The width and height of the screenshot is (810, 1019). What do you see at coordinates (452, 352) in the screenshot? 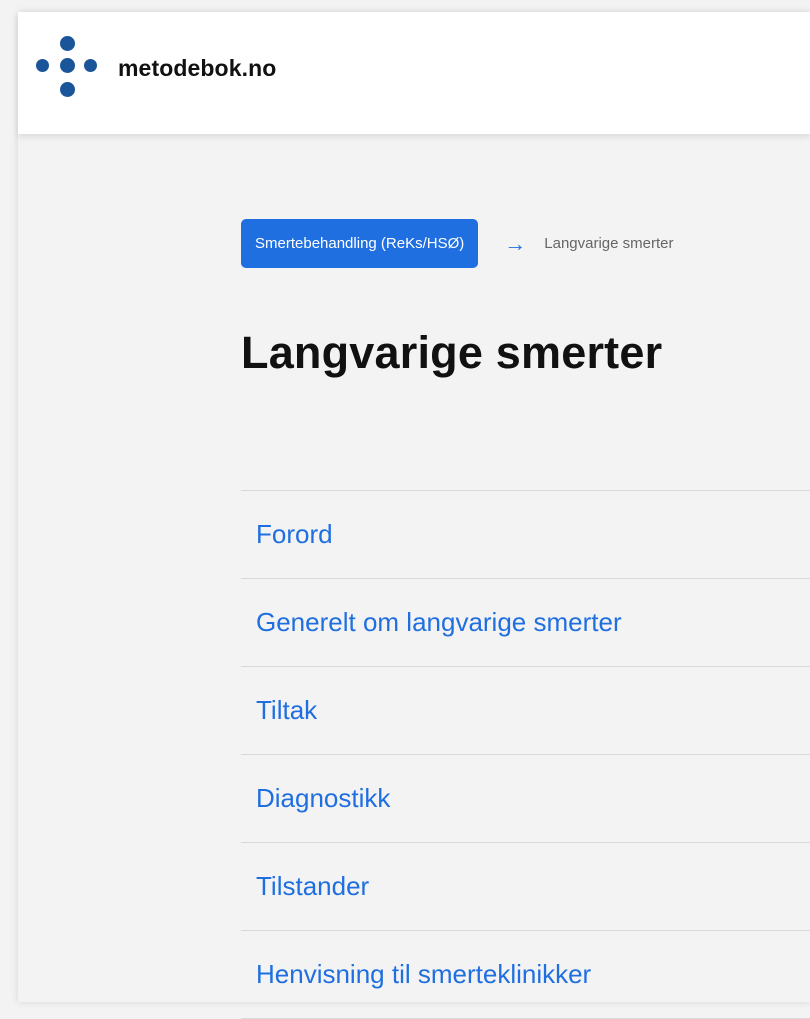
I see `page-title: Langvarige smerter` at bounding box center [452, 352].